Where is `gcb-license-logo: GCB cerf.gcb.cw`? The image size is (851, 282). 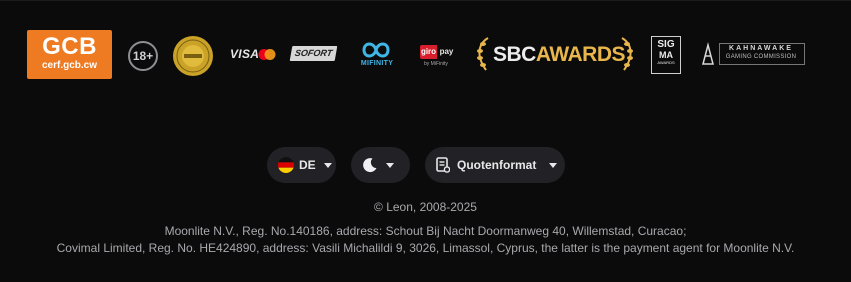
gcb-license-logo: GCB cerf.gcb.cw is located at coordinates (69, 54).